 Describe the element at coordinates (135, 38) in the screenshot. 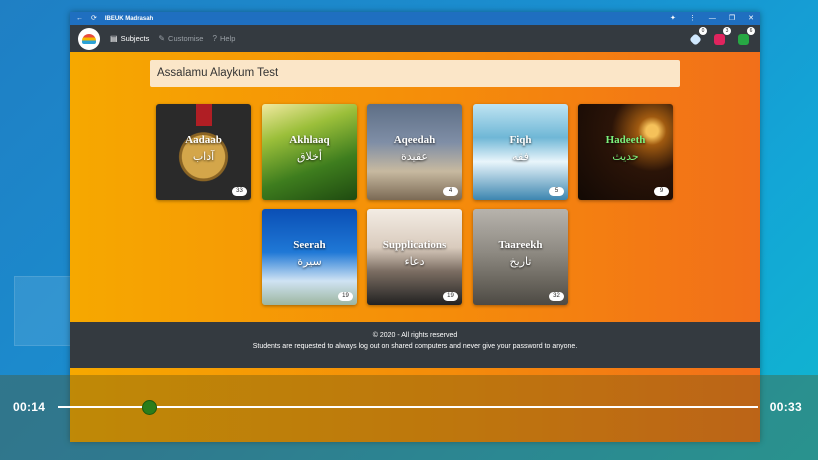

I see `nav-subjects-label: Subjects` at that location.